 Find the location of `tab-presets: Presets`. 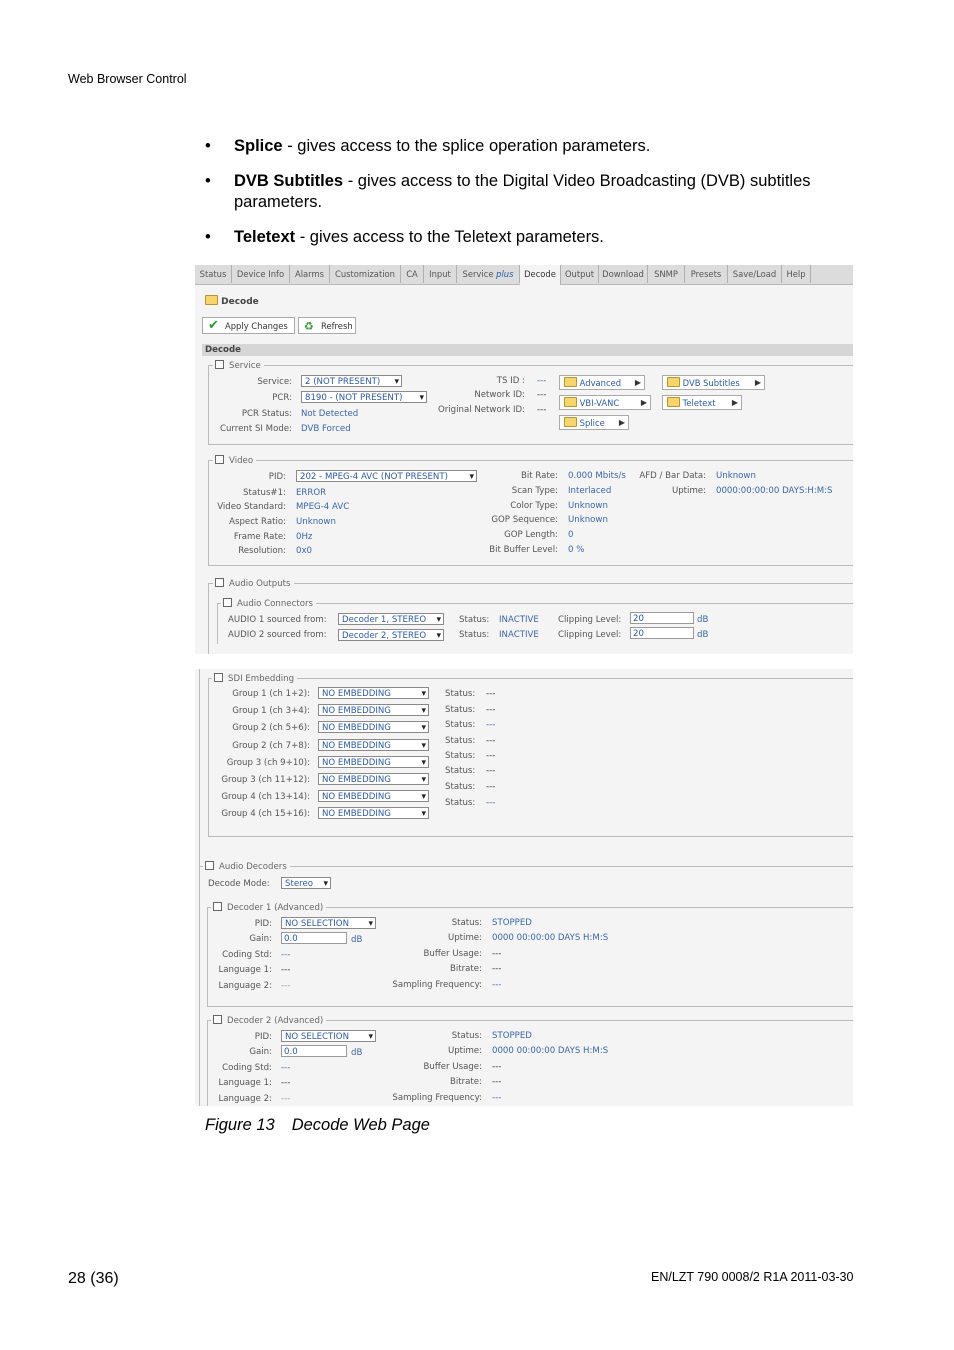

tab-presets: Presets is located at coordinates (706, 274).